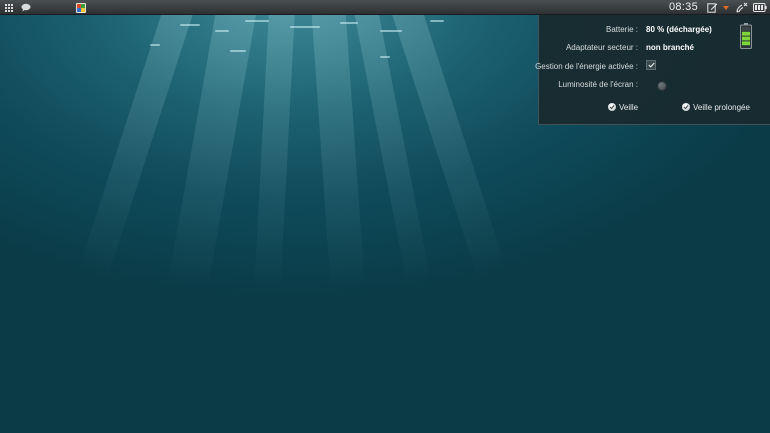  Describe the element at coordinates (612, 107) in the screenshot. I see `sleep-icon` at that location.